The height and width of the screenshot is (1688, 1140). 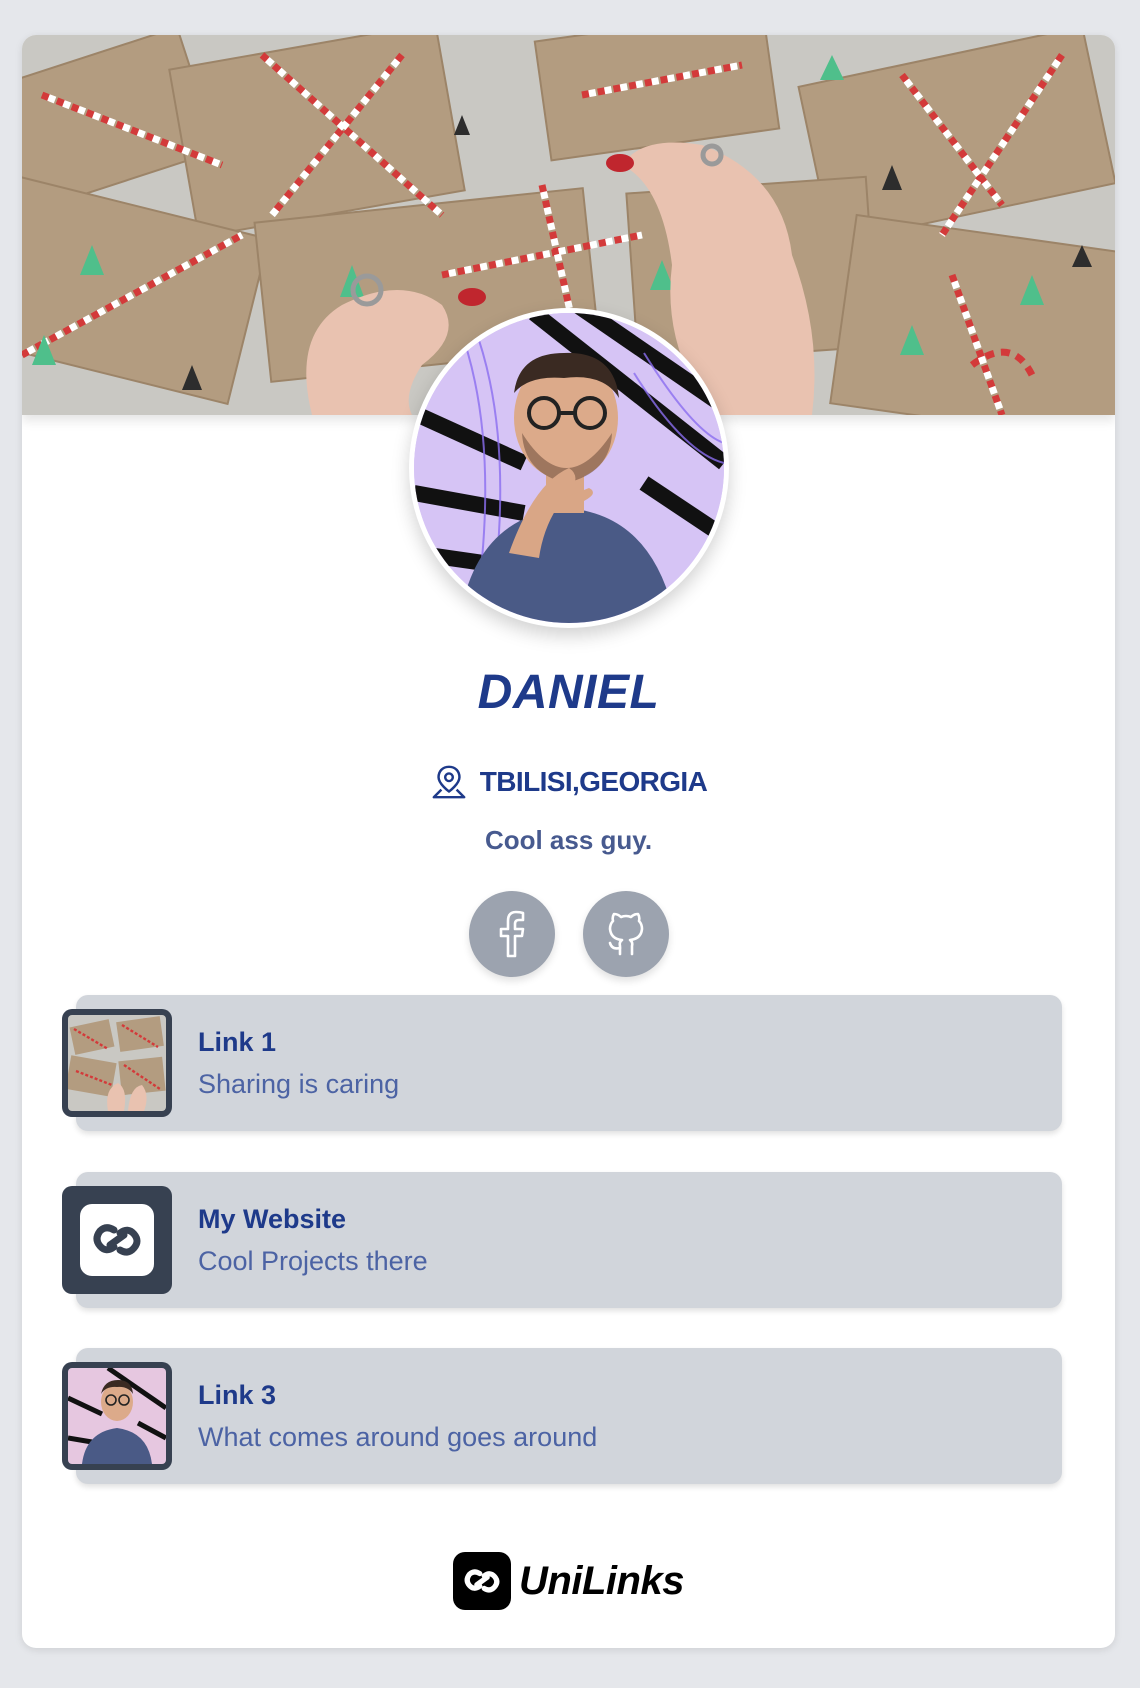 I want to click on facebook-button, so click(x=511, y=934).